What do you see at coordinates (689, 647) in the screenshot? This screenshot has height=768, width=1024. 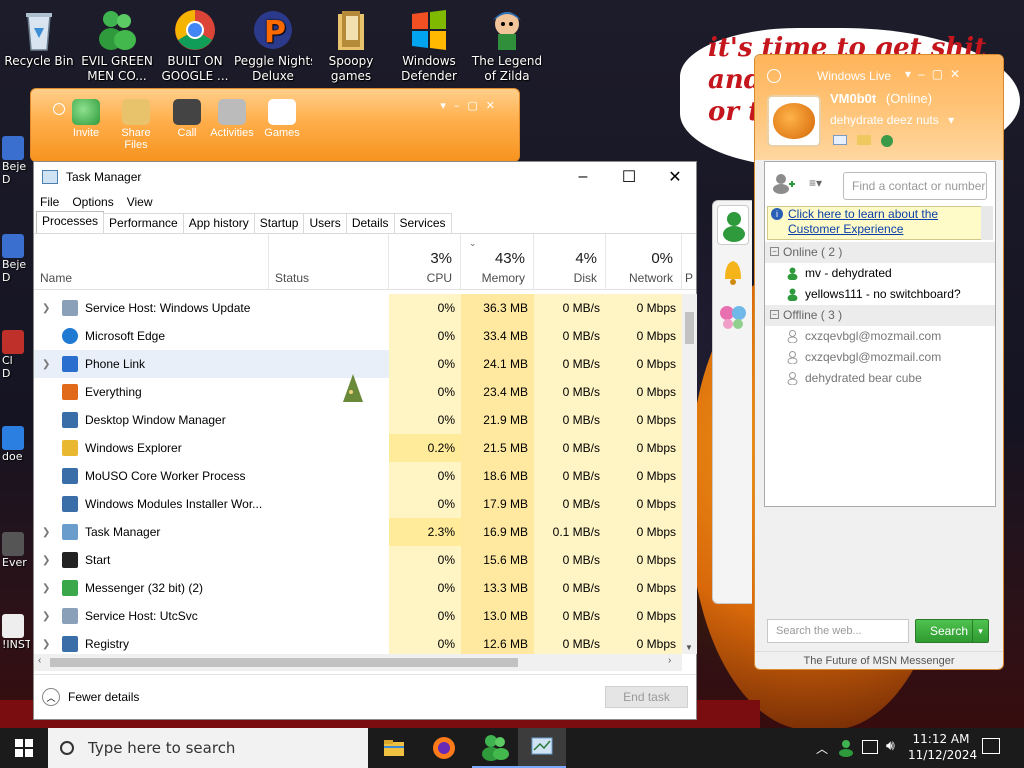 I see `scroll-down-icon: ▼` at bounding box center [689, 647].